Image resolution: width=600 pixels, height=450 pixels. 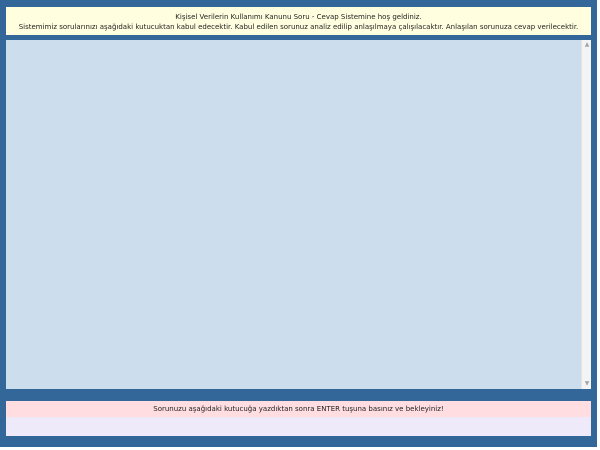 What do you see at coordinates (586, 214) in the screenshot?
I see `chat-scrollbar: ▲ ▼` at bounding box center [586, 214].